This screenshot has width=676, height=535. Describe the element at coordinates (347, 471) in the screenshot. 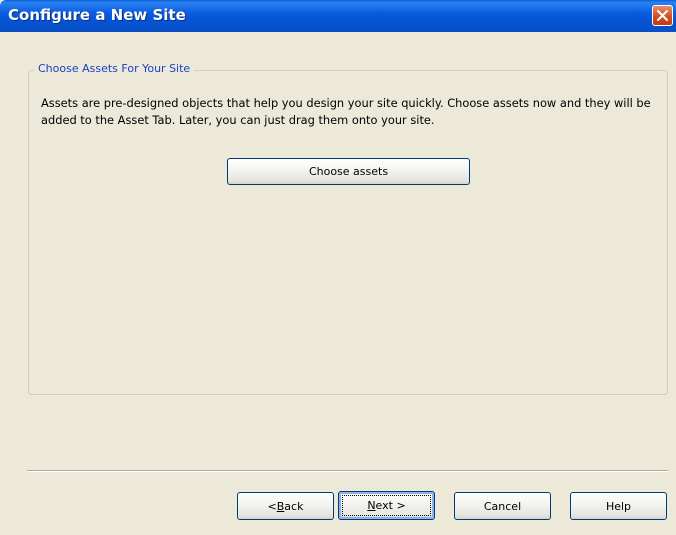

I see `footer-divider` at that location.